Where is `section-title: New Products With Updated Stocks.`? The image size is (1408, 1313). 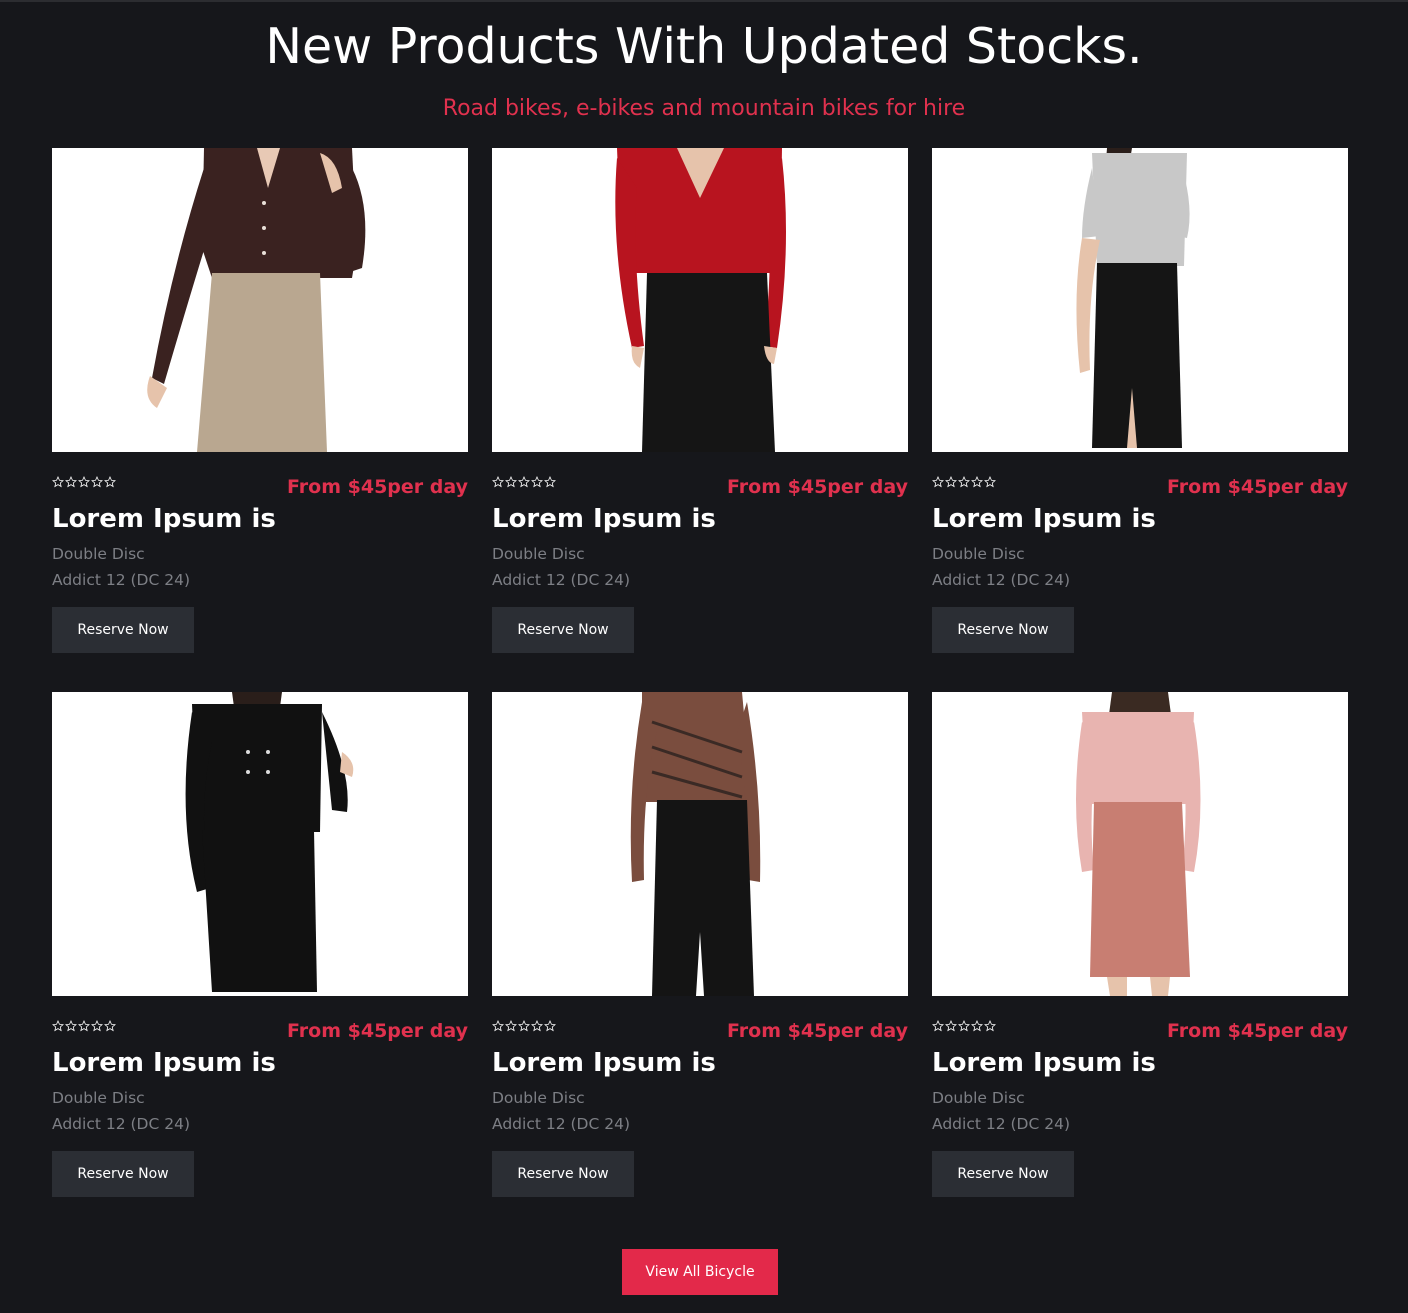 section-title: New Products With Updated Stocks. is located at coordinates (704, 46).